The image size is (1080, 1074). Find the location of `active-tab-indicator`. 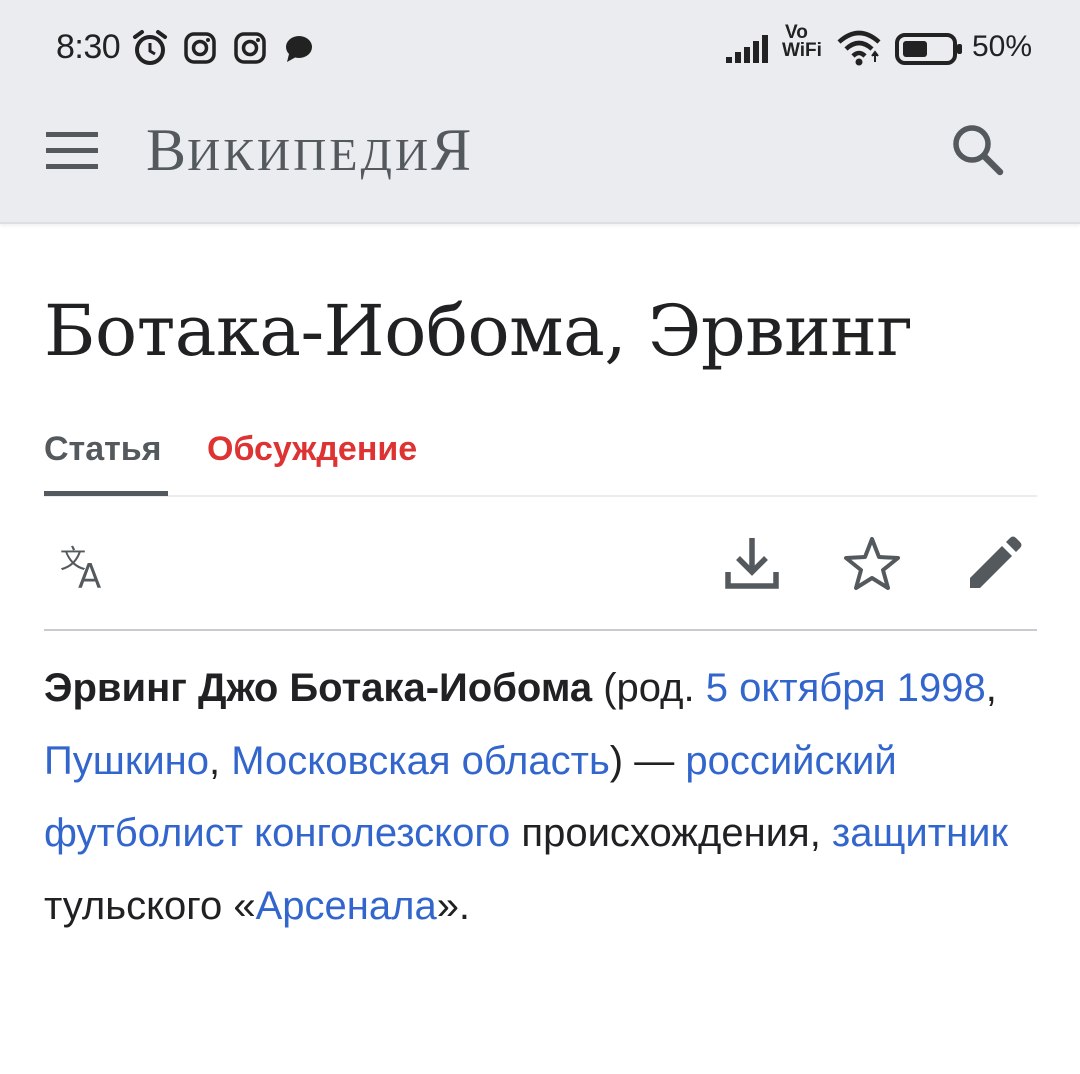

active-tab-indicator is located at coordinates (106, 493).